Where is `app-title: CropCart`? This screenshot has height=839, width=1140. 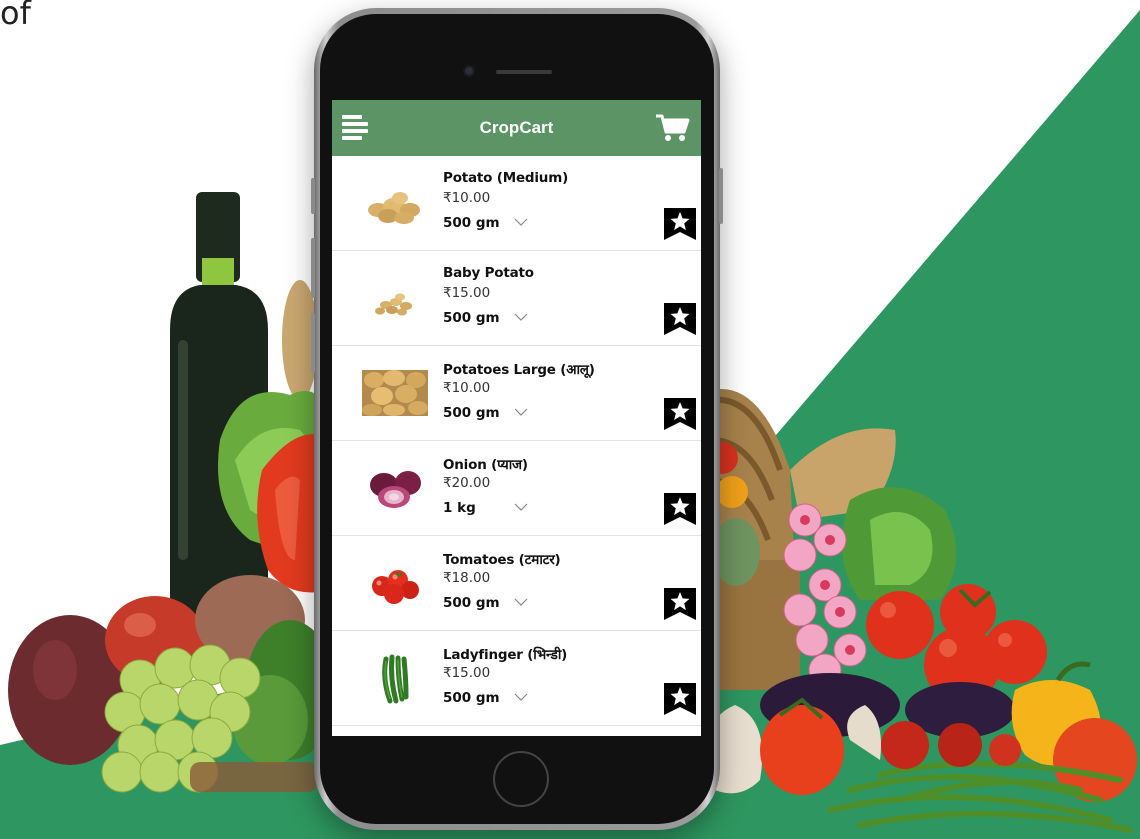
app-title: CropCart is located at coordinates (516, 127).